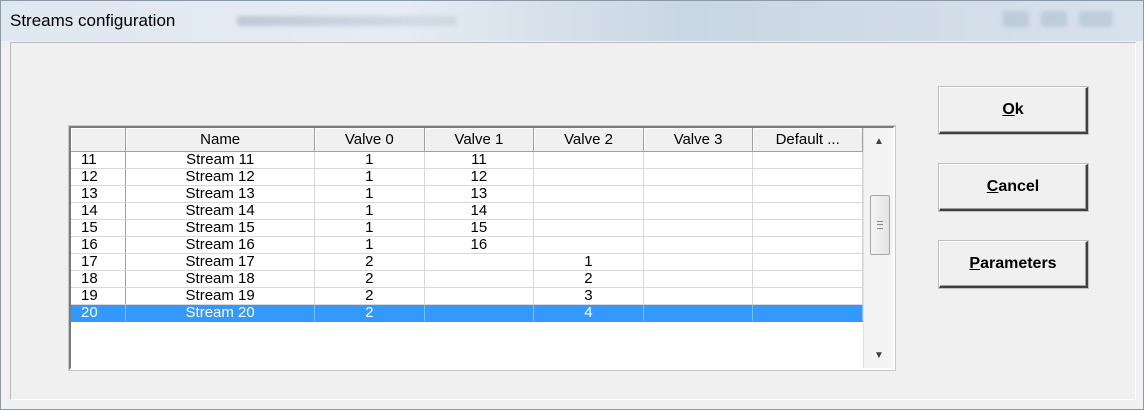  Describe the element at coordinates (99, 313) in the screenshot. I see `row-number: 20` at that location.